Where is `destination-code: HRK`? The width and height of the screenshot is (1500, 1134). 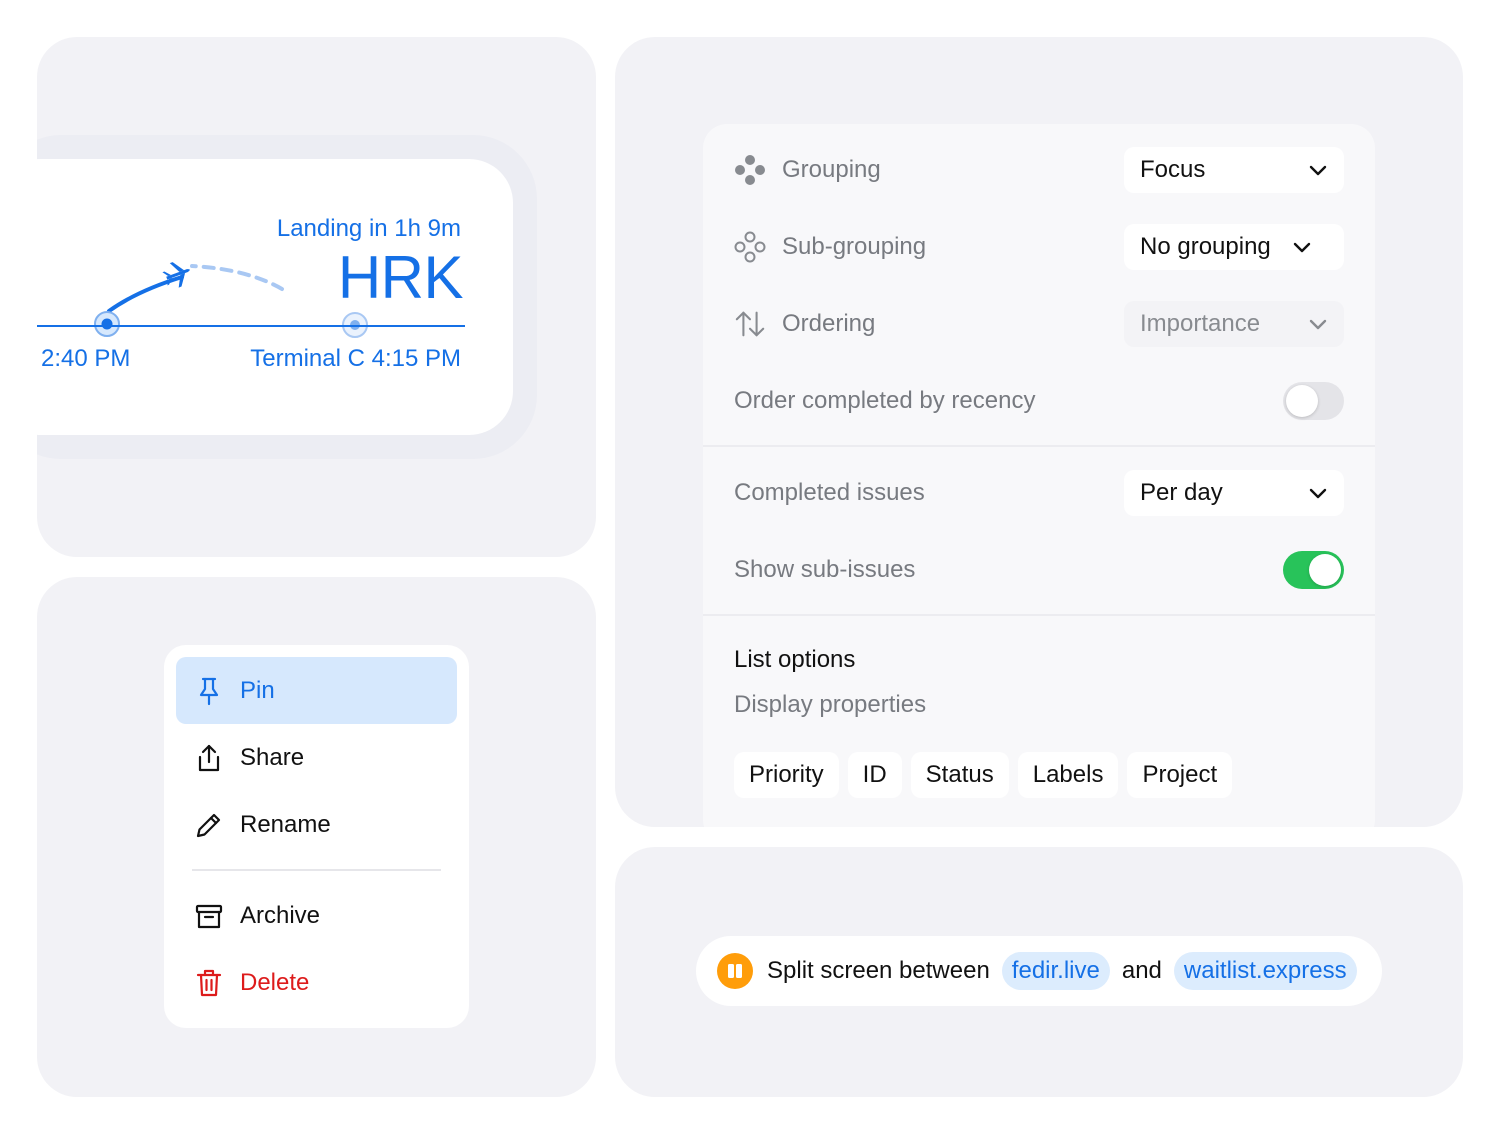 destination-code: HRK is located at coordinates (400, 277).